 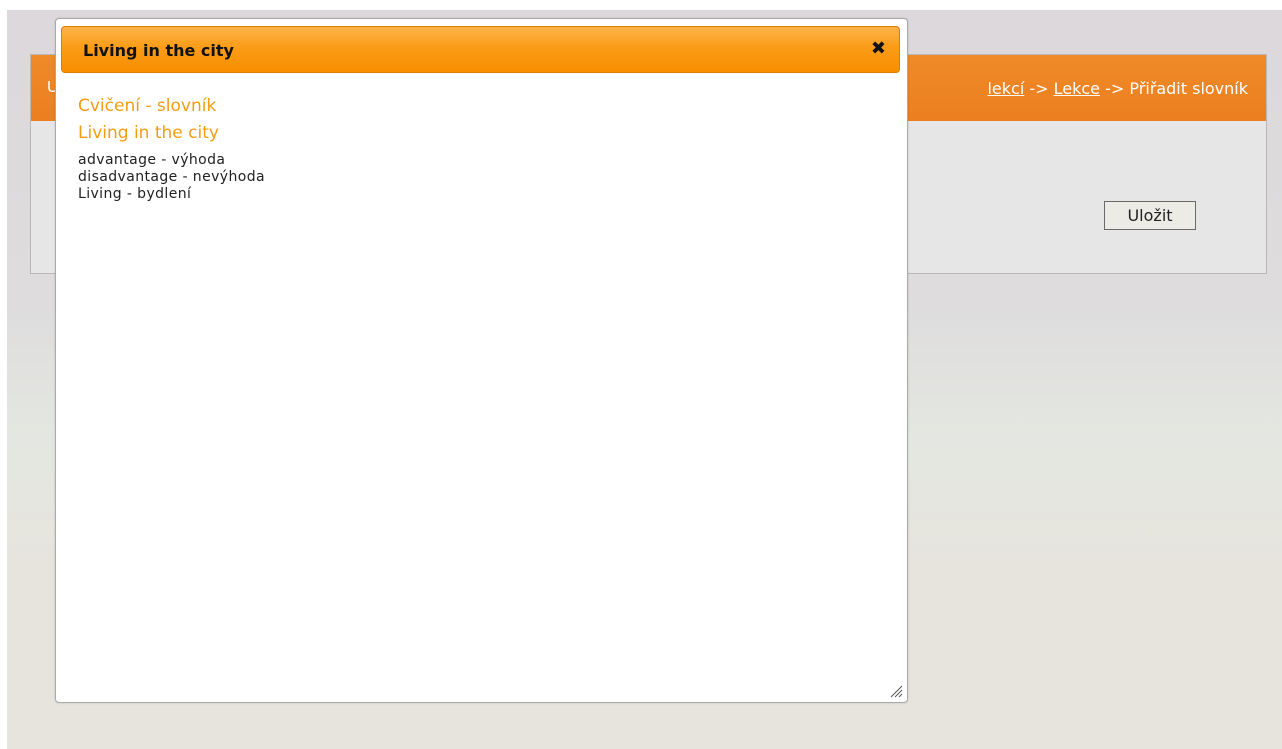 What do you see at coordinates (878, 49) in the screenshot?
I see `close-icon: ✖` at bounding box center [878, 49].